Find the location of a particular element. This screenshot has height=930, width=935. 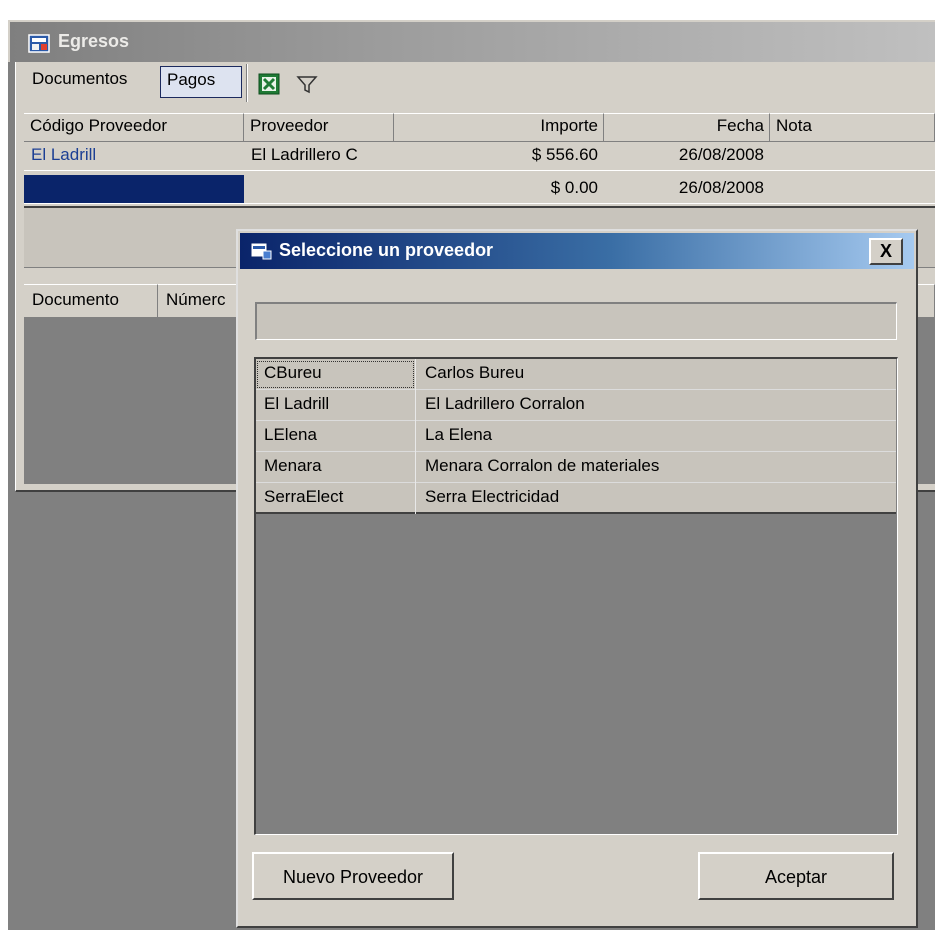

table-cell-proveedor is located at coordinates (319, 189).